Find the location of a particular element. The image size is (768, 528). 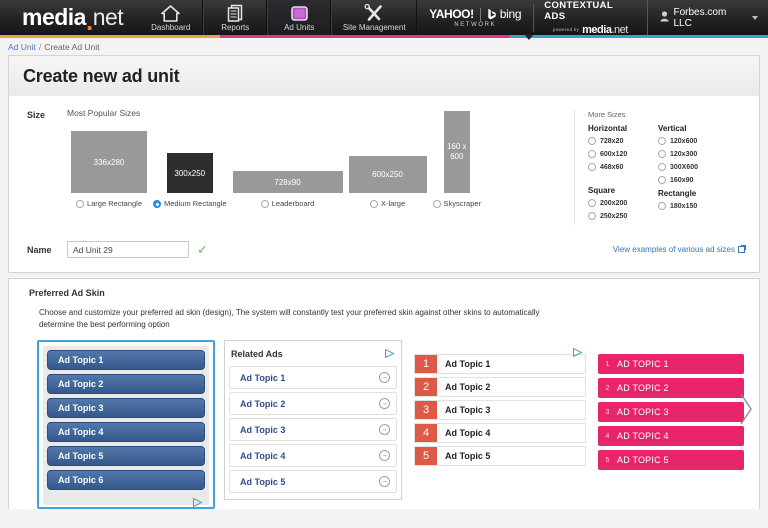

pink-skin-index: 5 is located at coordinates (607, 460).